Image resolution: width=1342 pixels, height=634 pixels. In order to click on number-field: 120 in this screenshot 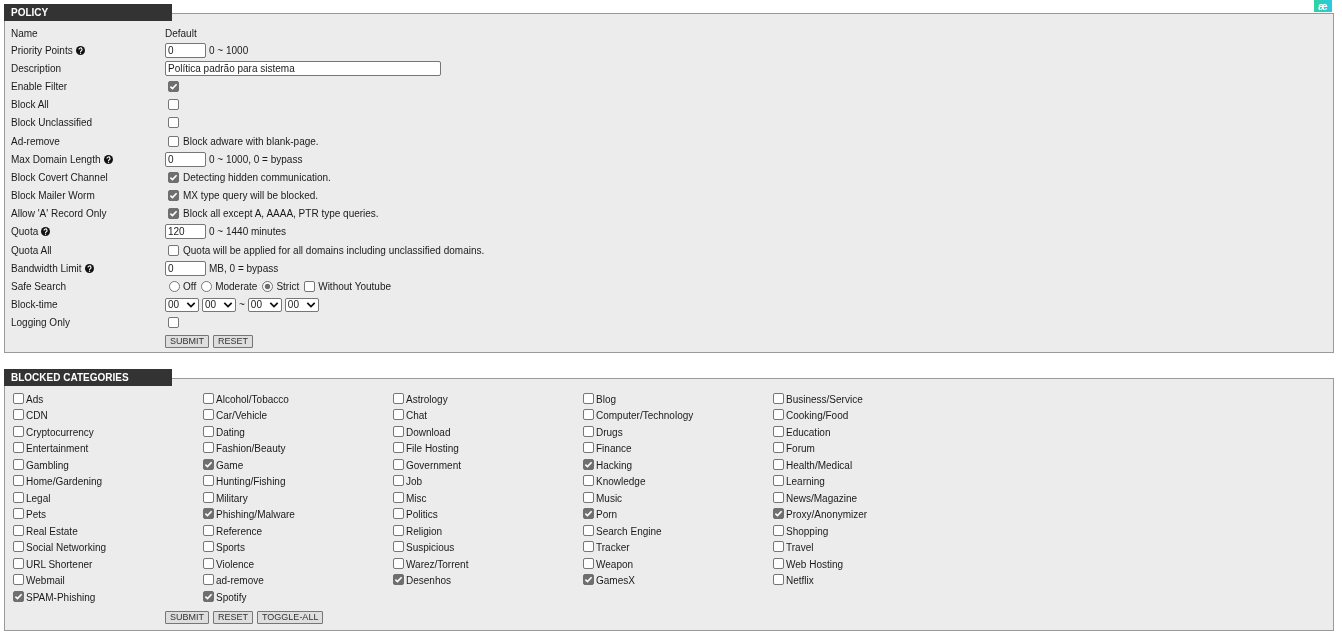, I will do `click(185, 232)`.